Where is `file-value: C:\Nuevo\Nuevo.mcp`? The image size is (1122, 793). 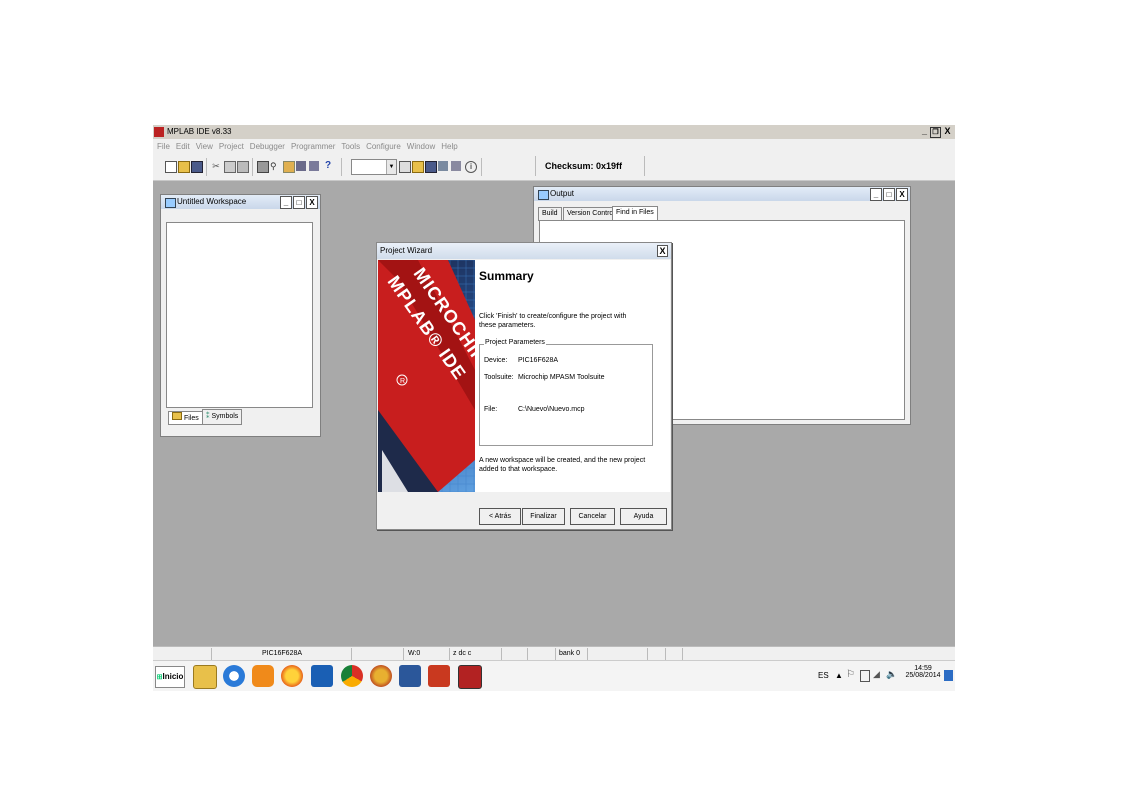 file-value: C:\Nuevo\Nuevo.mcp is located at coordinates (551, 409).